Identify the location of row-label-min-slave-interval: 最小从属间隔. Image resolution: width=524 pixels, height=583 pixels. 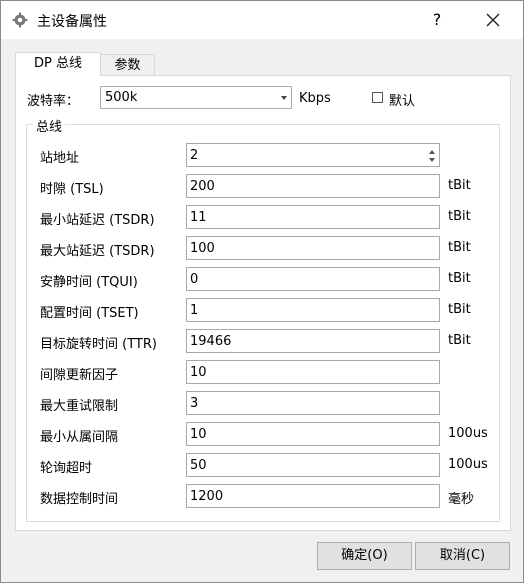
(79, 437).